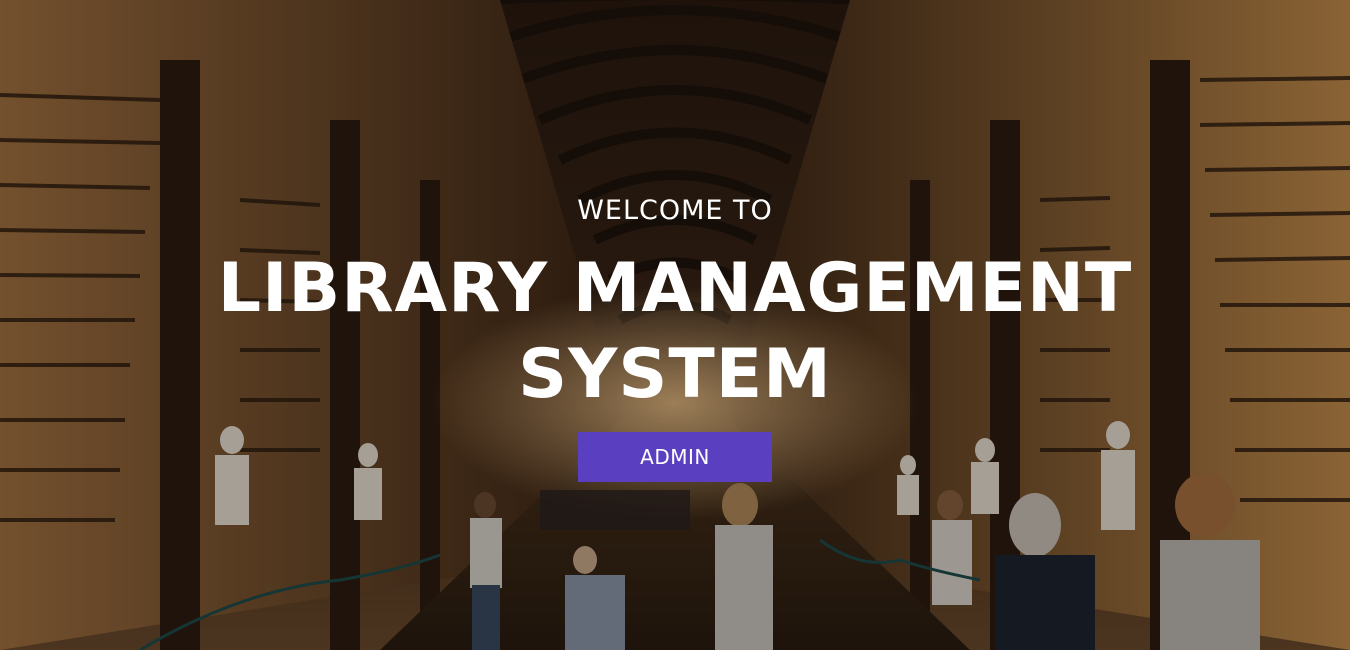  What do you see at coordinates (675, 210) in the screenshot?
I see `welcome-heading: WELCOME TO` at bounding box center [675, 210].